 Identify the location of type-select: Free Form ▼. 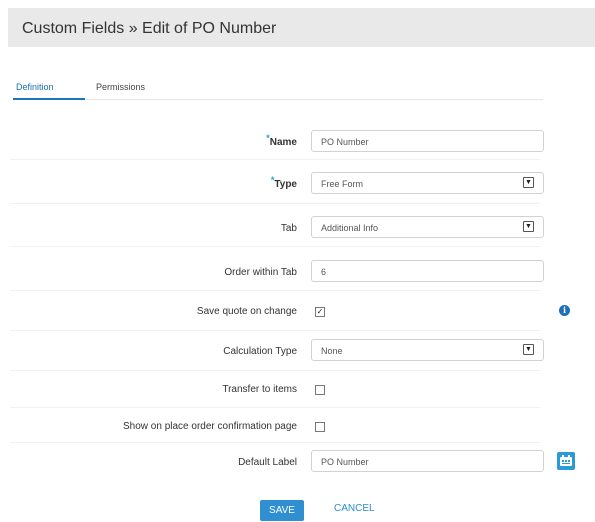
(427, 183).